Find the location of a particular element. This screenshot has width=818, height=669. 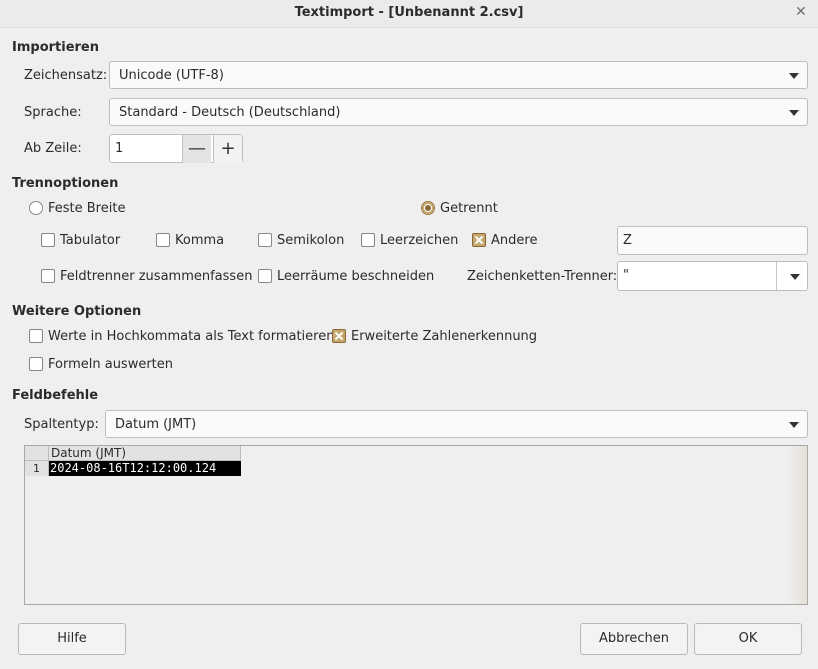

detect-special-numbers-checkbox is located at coordinates (339, 336).